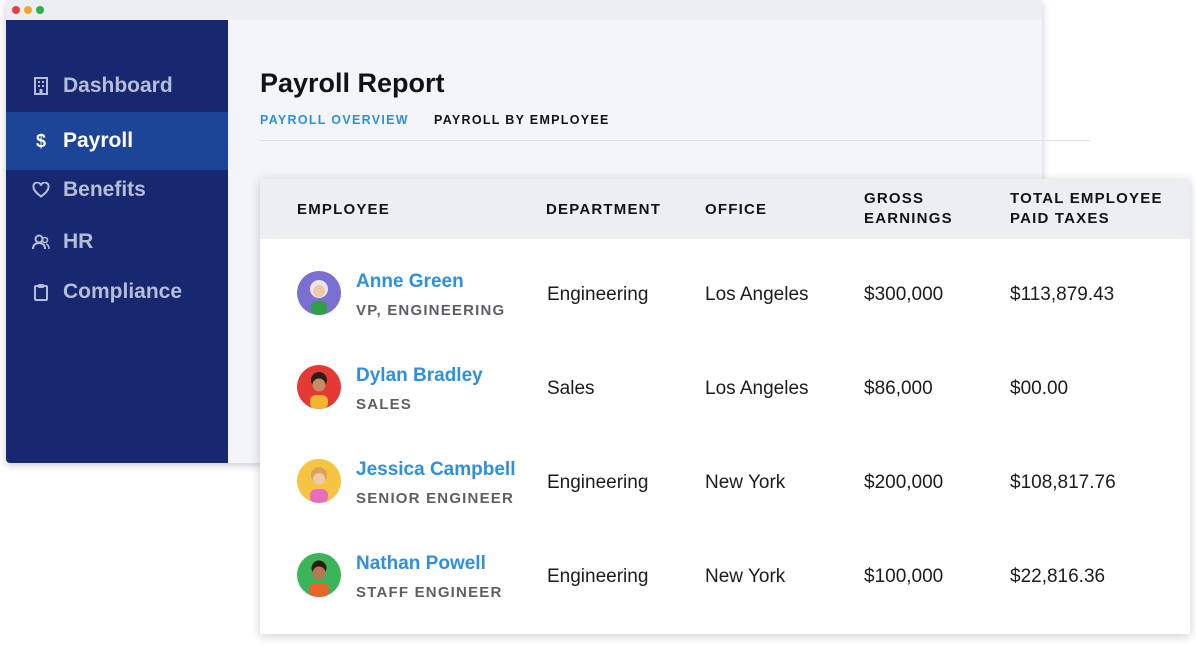 This screenshot has width=1196, height=666. Describe the element at coordinates (908, 218) in the screenshot. I see `header-gross-line2: EARNINGS` at that location.